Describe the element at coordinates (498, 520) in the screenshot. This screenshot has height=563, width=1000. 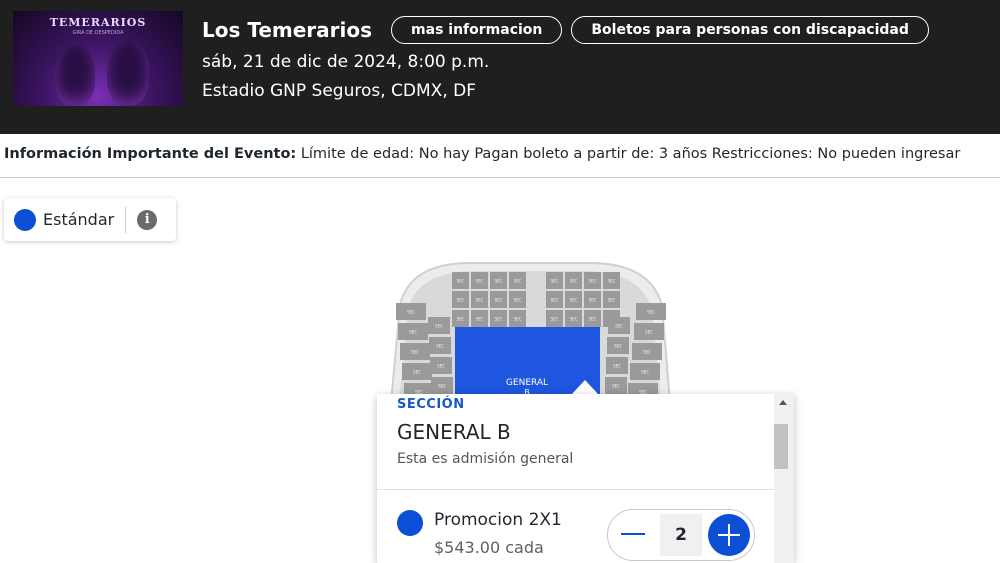
I see `ticket-name: Promocion 2X1` at that location.